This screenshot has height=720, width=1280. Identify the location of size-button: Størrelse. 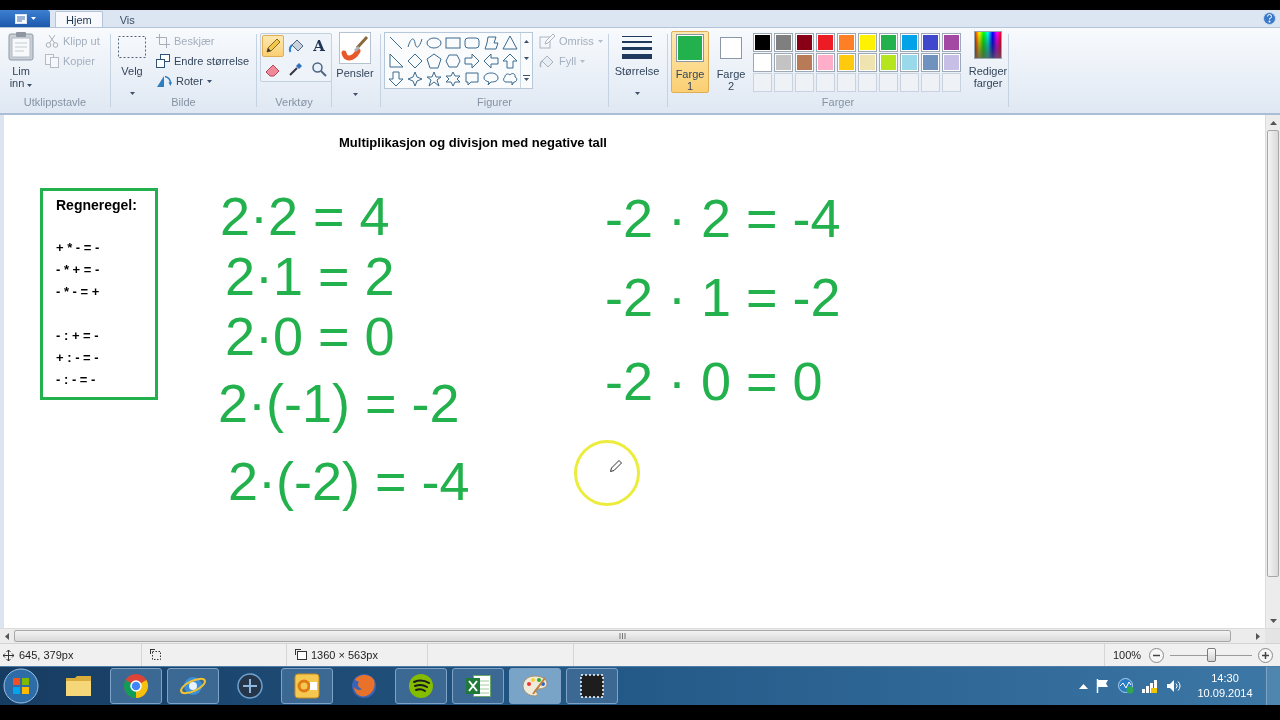
(637, 62).